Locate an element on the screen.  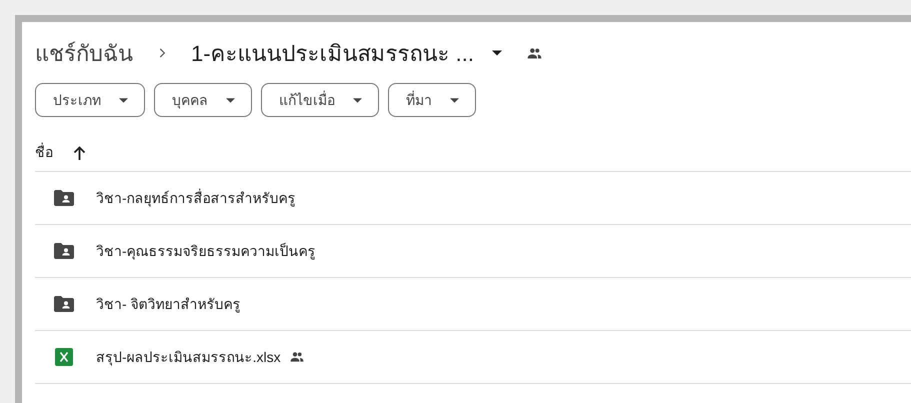
filter-chip: แก้ไขเมื่อ is located at coordinates (320, 100).